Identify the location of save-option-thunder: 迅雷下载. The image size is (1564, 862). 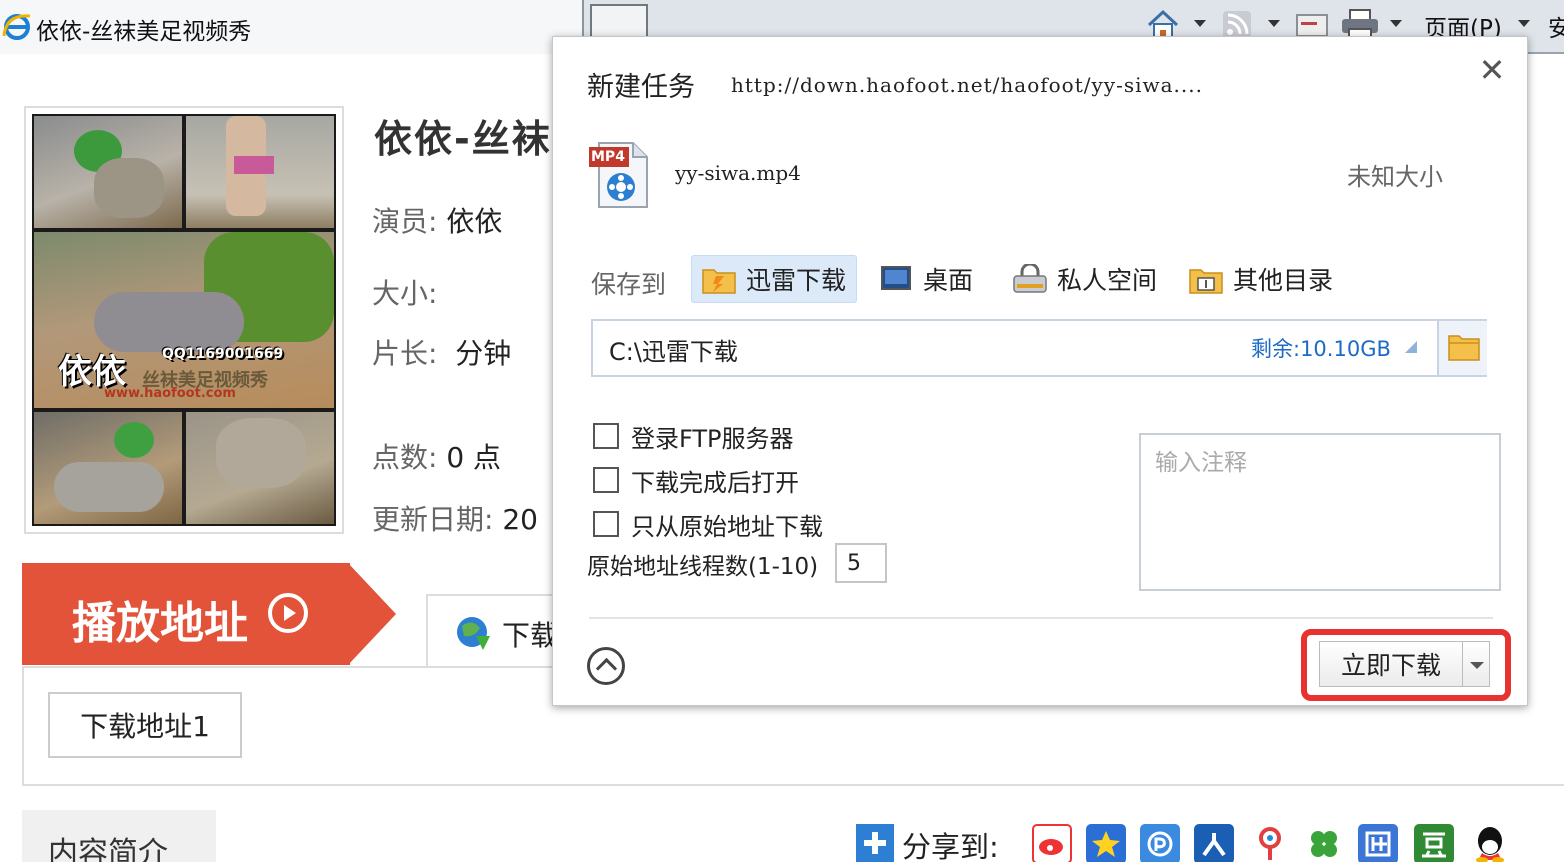
(774, 279).